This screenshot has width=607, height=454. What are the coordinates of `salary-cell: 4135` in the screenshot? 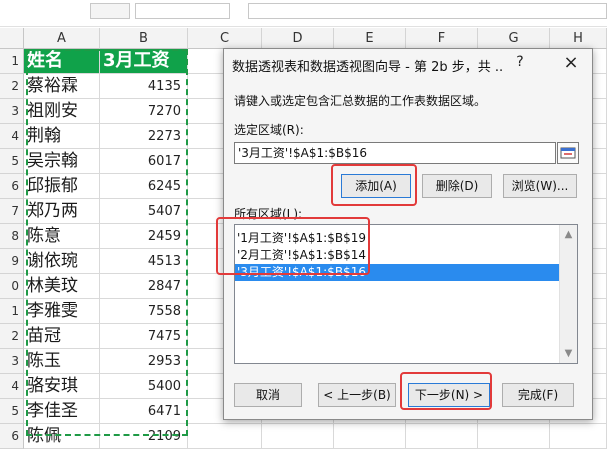 It's located at (144, 86).